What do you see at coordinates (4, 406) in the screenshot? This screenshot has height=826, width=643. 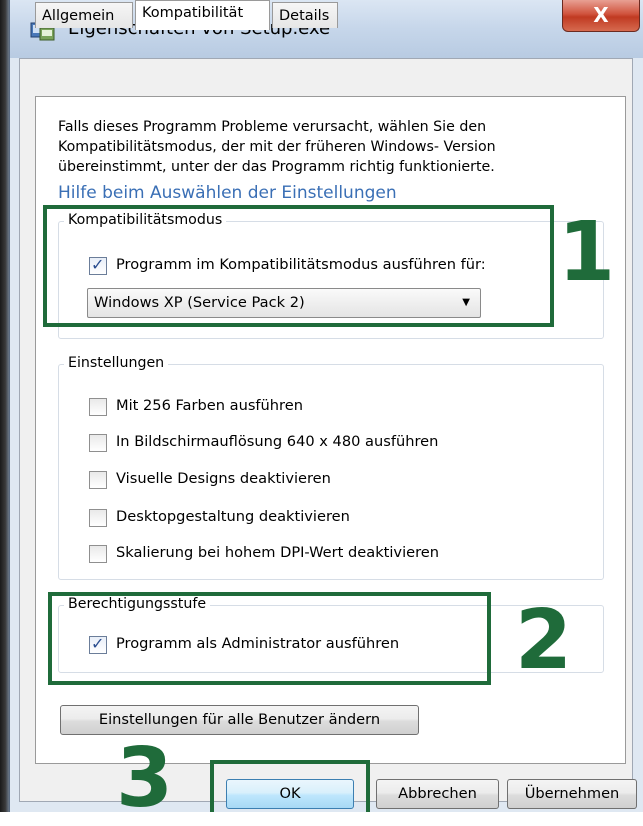 I see `desktop-edge` at bounding box center [4, 406].